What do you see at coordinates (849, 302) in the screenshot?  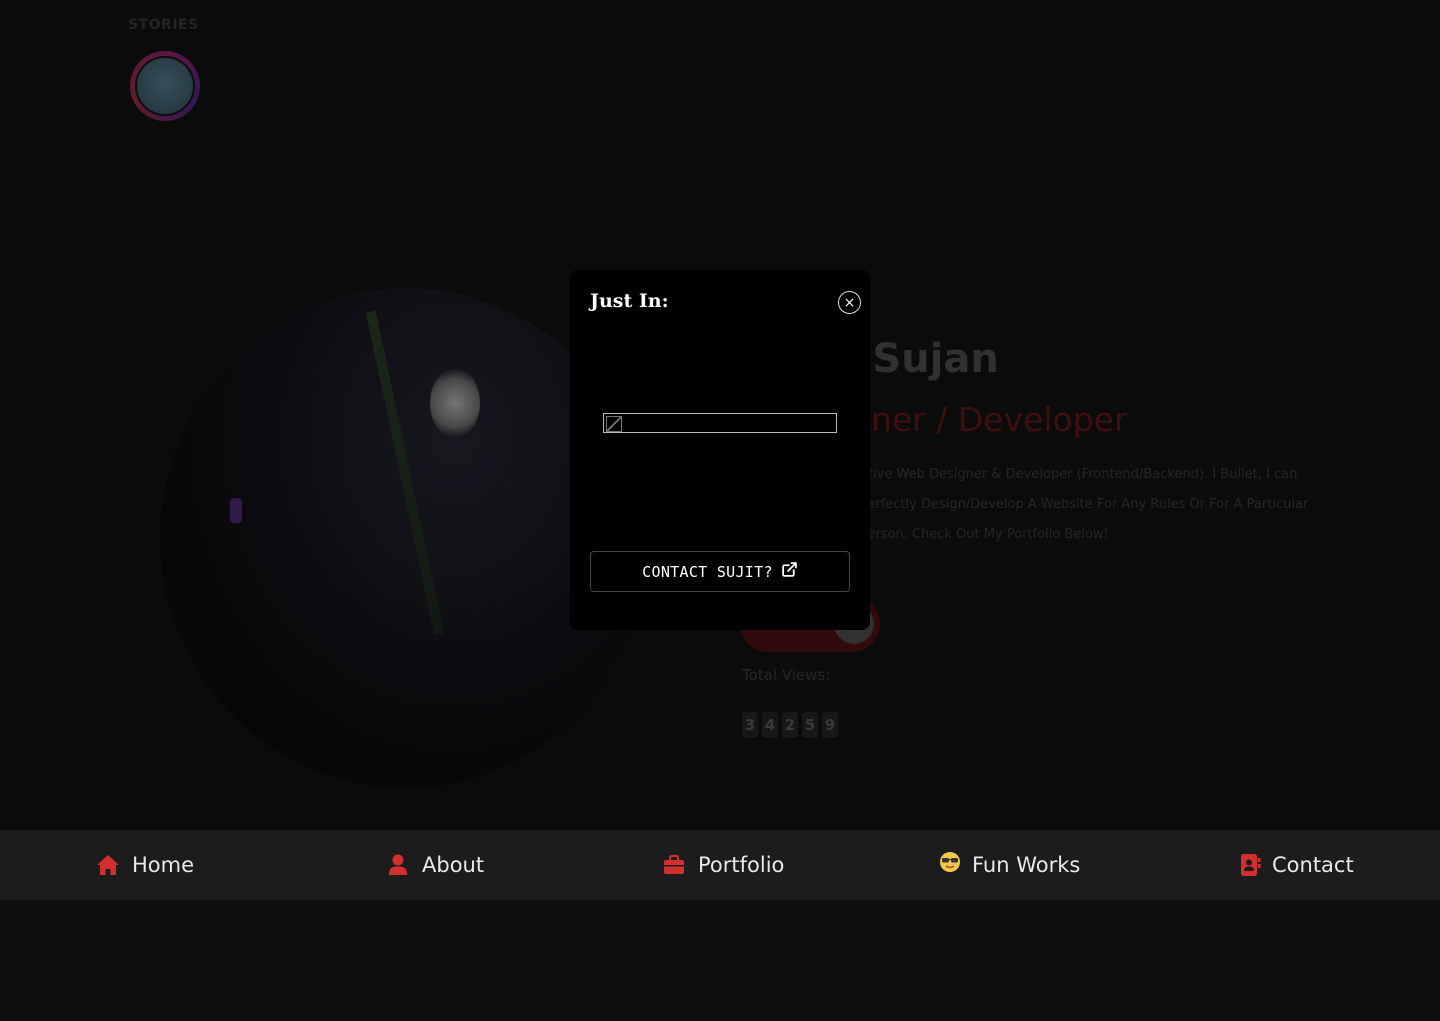 I see `close-icon: ×` at bounding box center [849, 302].